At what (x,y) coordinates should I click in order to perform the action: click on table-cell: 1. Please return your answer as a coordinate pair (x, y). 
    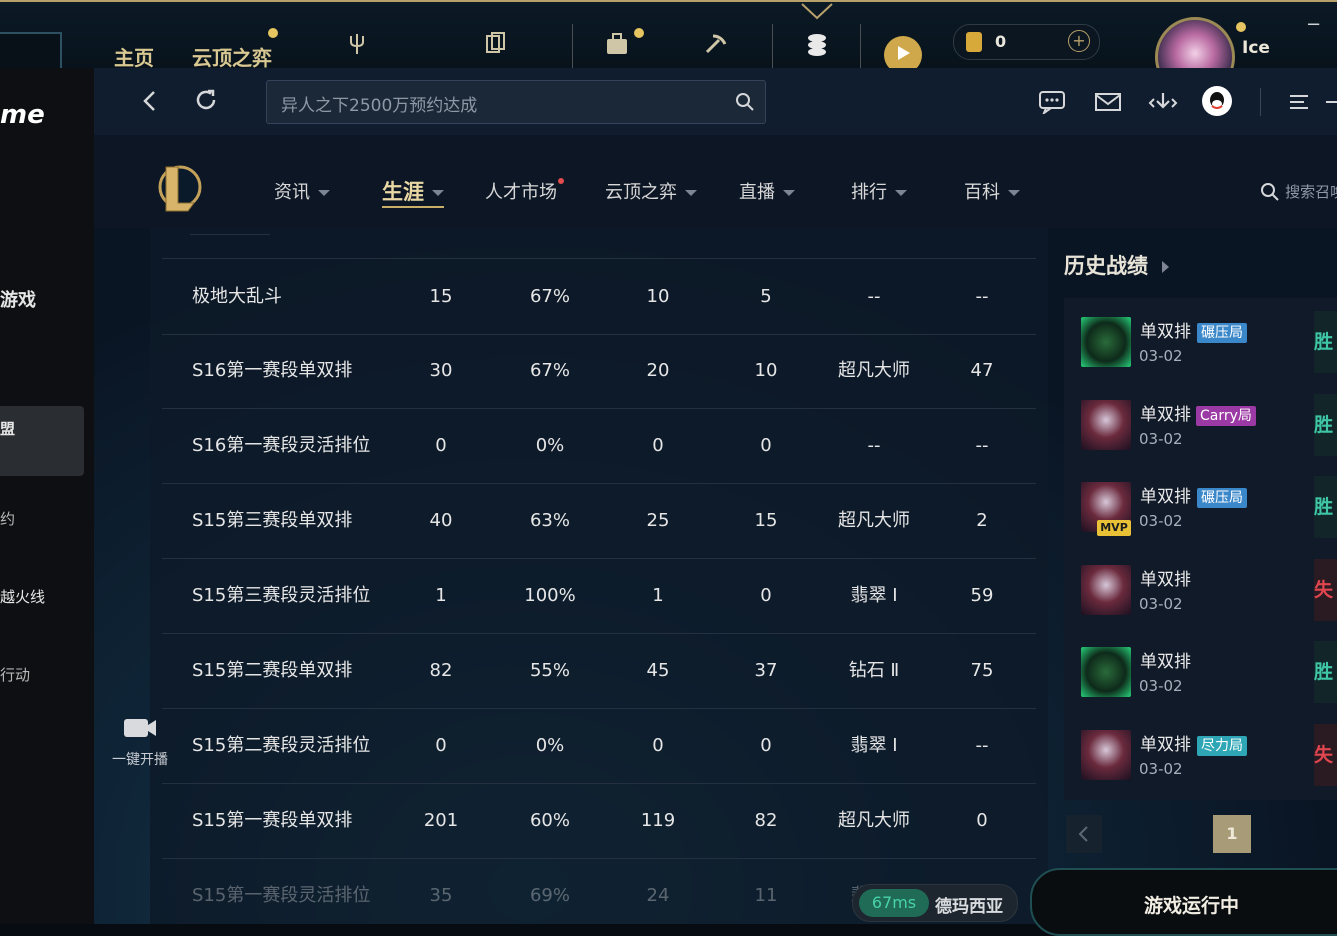
    Looking at the image, I should click on (441, 595).